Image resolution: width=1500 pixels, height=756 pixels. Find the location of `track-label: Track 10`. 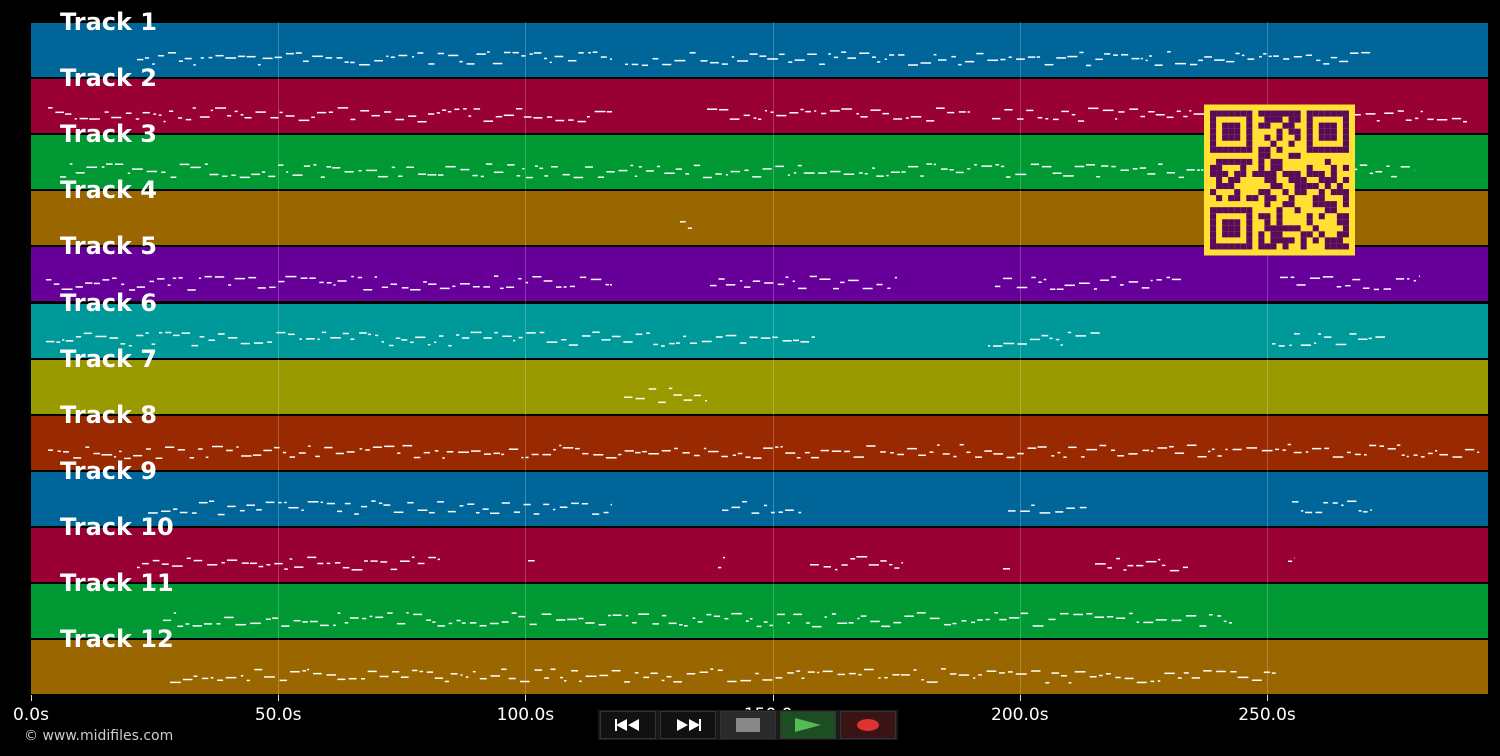

track-label: Track 10 is located at coordinates (117, 526).